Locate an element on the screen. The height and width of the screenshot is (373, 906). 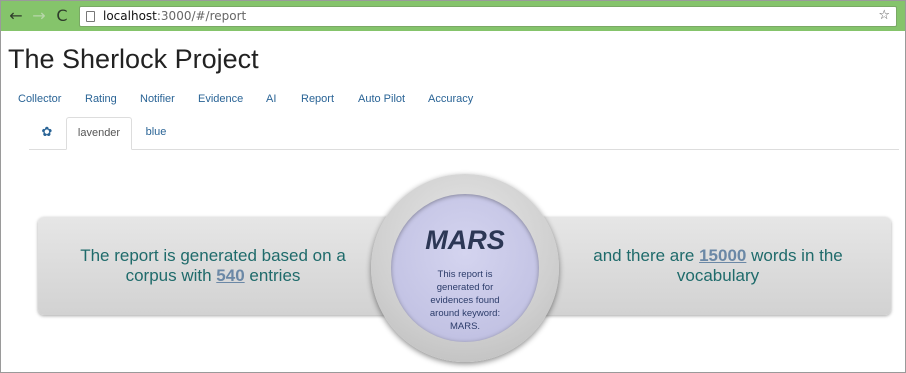
star-icon: ☆ is located at coordinates (884, 15).